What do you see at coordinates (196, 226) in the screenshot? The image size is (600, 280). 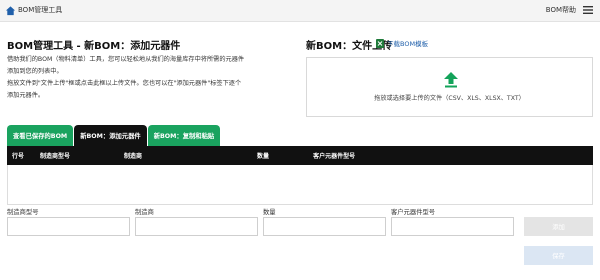 I see `manufacturer-input` at bounding box center [196, 226].